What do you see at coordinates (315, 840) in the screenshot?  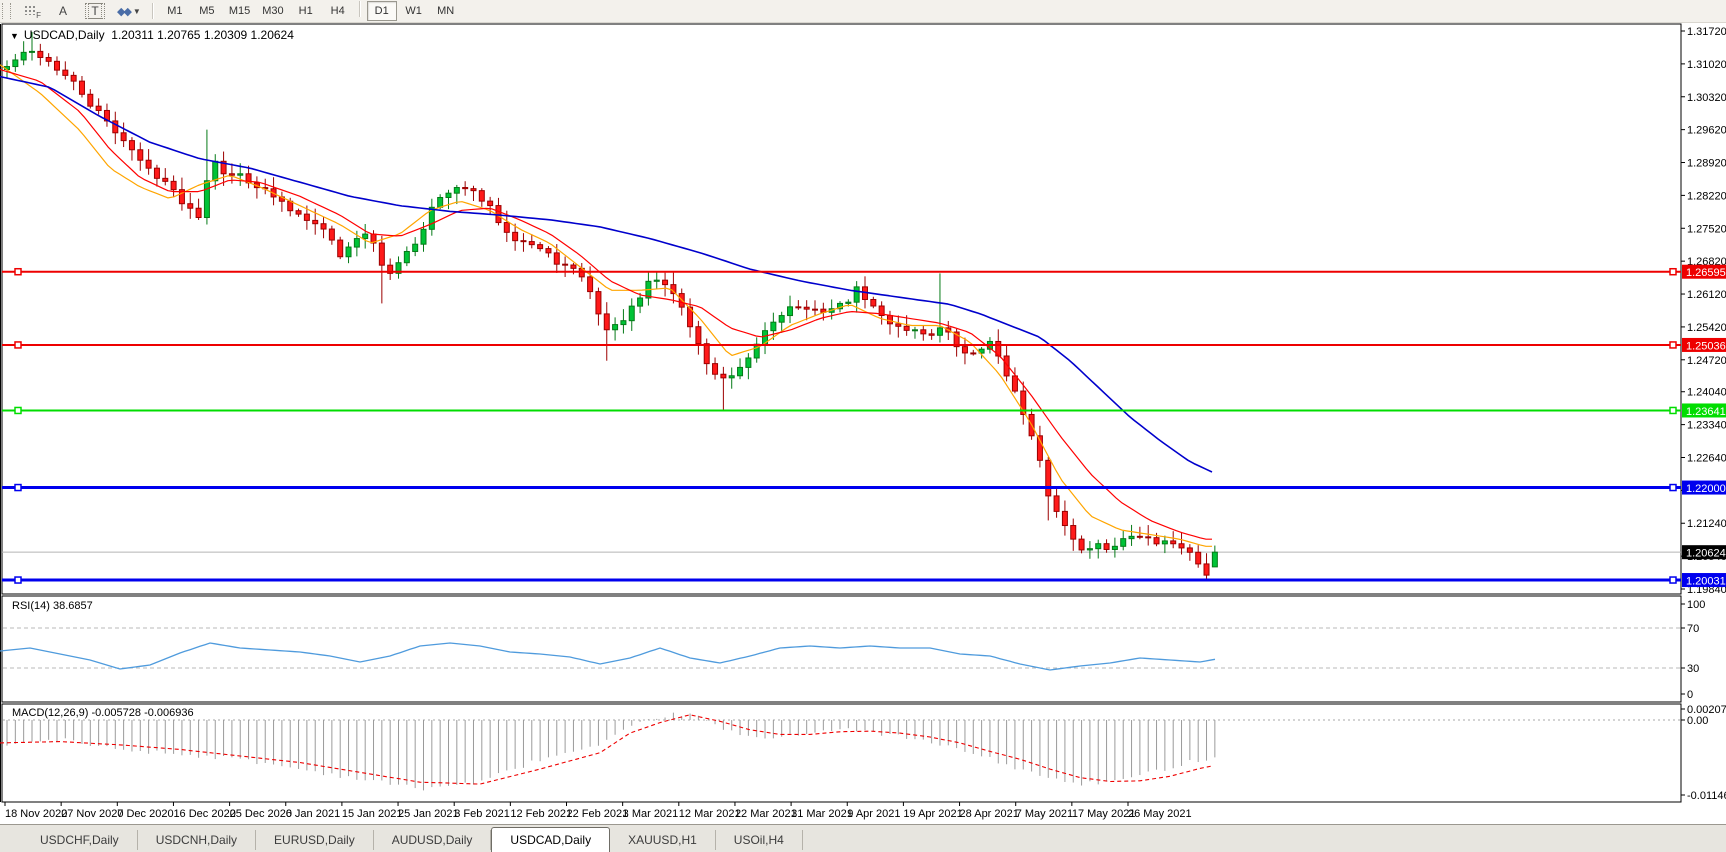 I see `tab-eurusd-daily: EURUSD,Daily` at bounding box center [315, 840].